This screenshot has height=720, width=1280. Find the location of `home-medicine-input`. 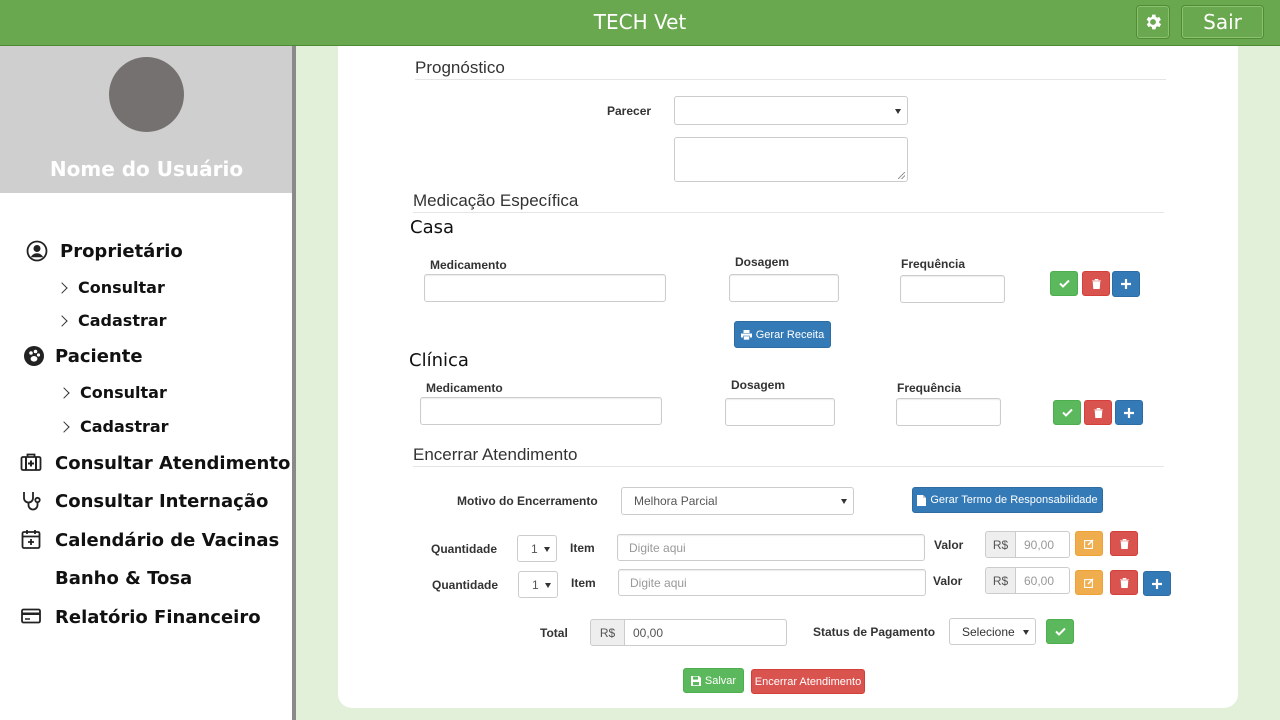

home-medicine-input is located at coordinates (545, 288).